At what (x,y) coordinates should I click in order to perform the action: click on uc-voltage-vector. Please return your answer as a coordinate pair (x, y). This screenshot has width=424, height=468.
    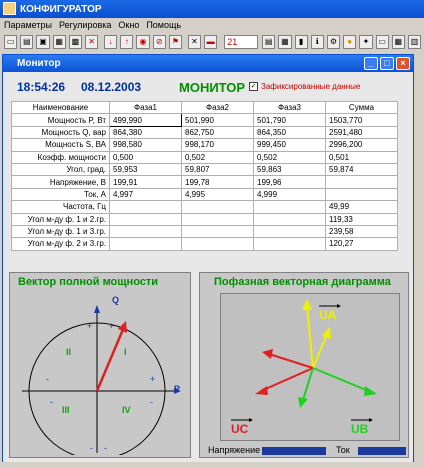
    Looking at the image, I should click on (287, 379).